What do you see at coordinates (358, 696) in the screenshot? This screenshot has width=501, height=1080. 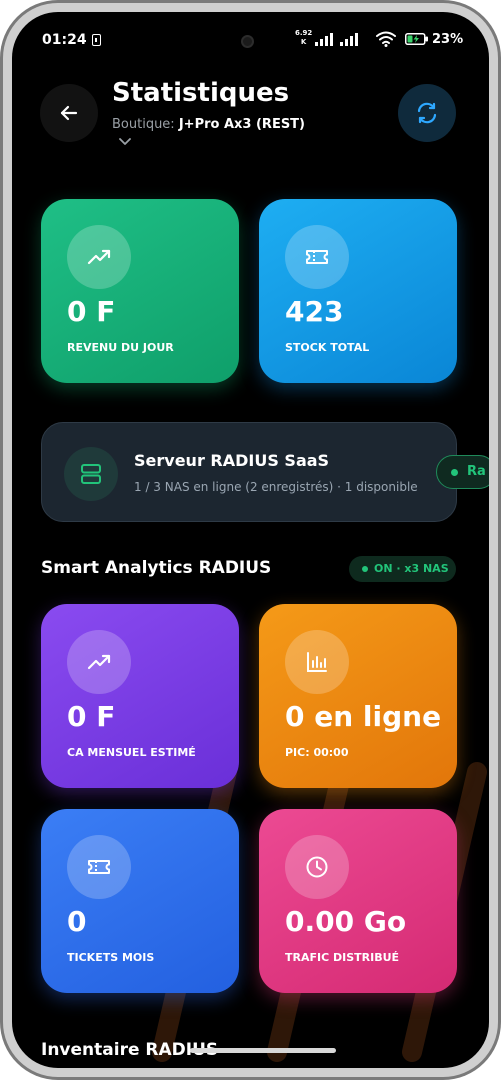 I see `online-users-card: 0 en ligne PIC: 00:00` at bounding box center [358, 696].